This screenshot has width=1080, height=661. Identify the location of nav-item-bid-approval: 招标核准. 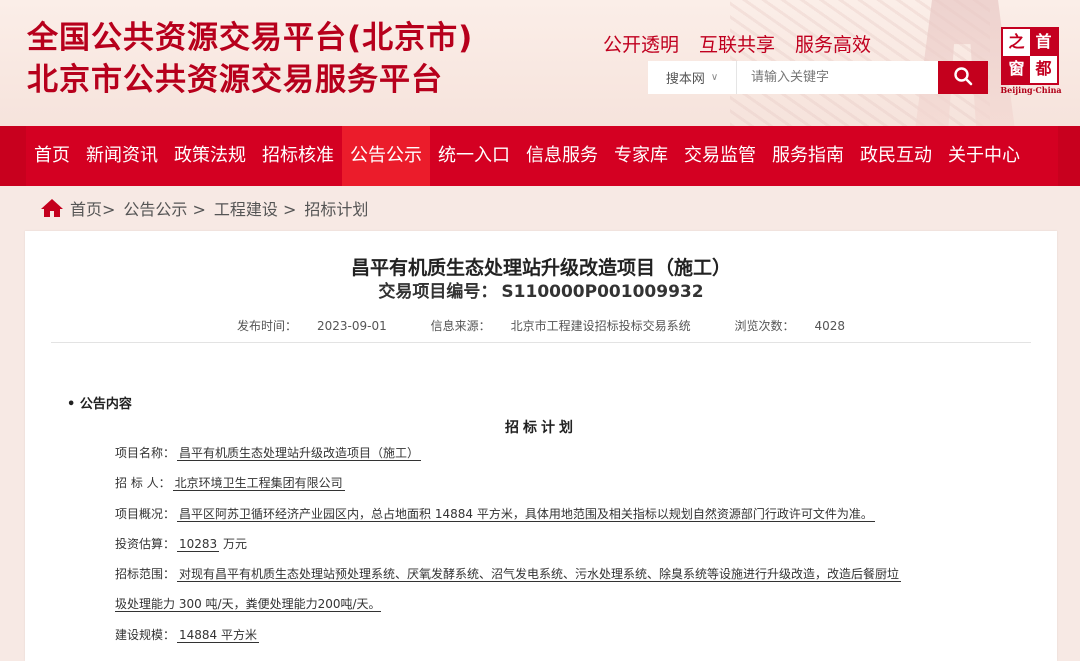
(298, 156).